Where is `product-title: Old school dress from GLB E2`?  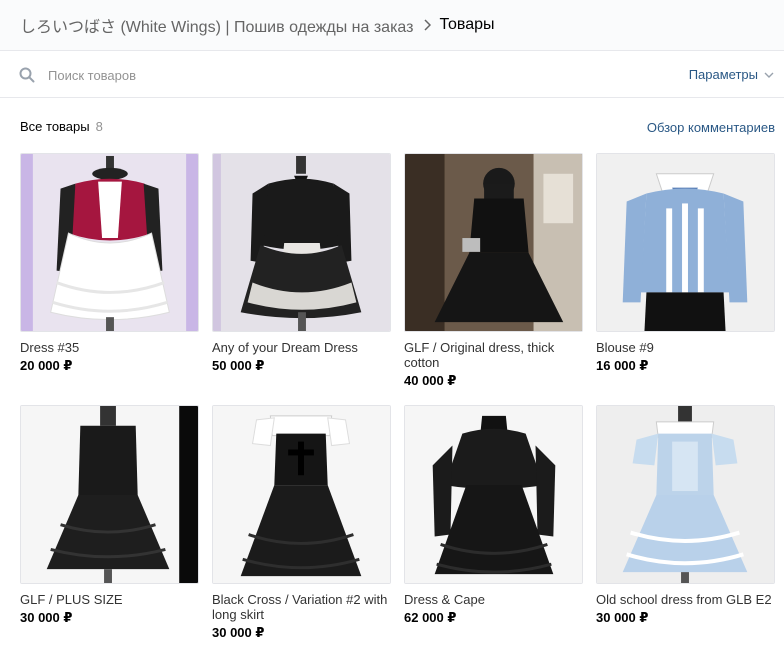
product-title: Old school dress from GLB E2 is located at coordinates (685, 599).